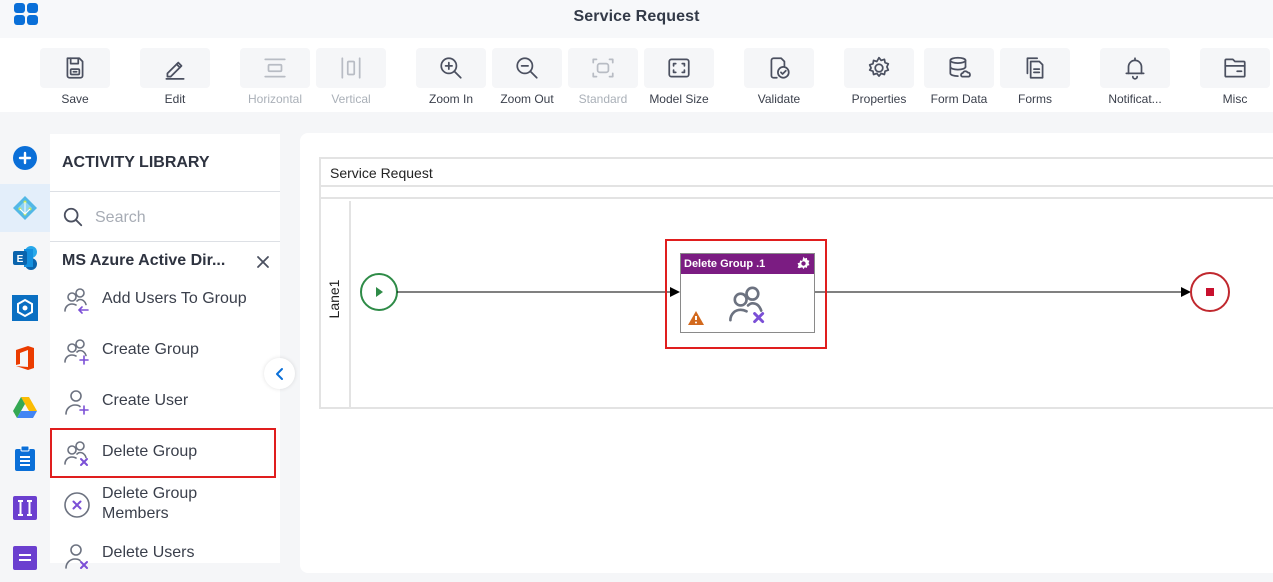  Describe the element at coordinates (803, 263) in the screenshot. I see `gear-icon` at that location.